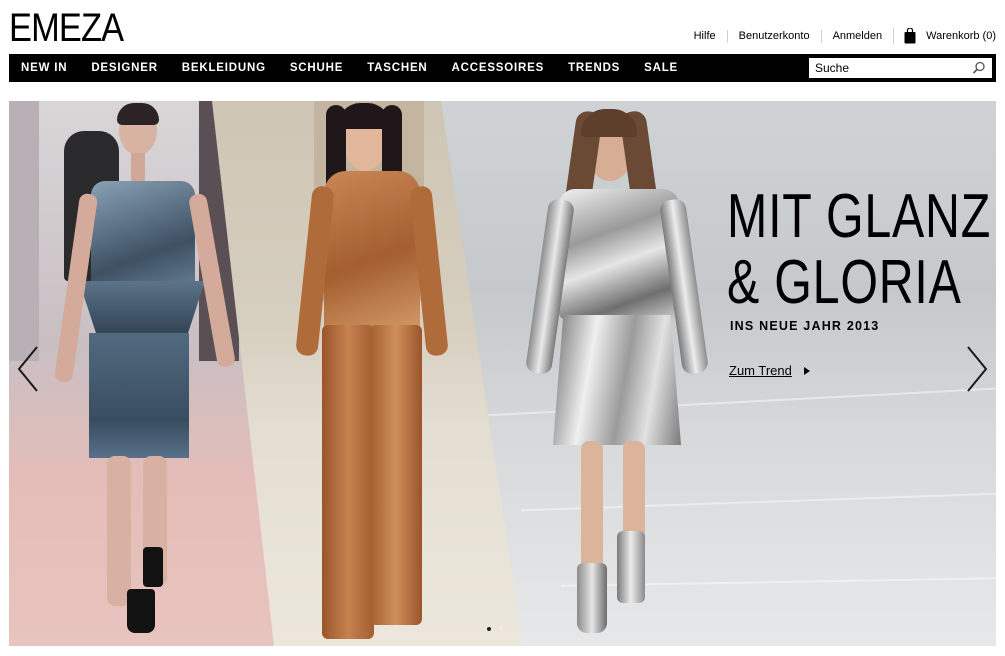 This screenshot has width=1005, height=656. I want to click on hero-title-line-2: & GLORIA, so click(844, 282).